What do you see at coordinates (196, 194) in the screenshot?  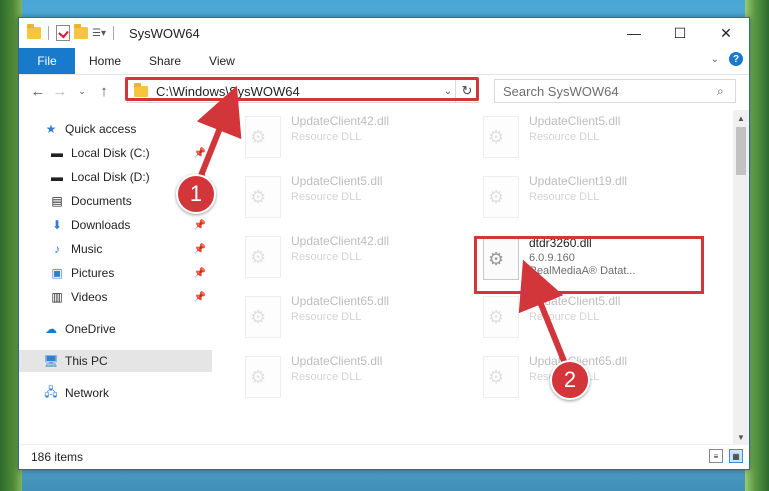 I see `callout-one: 1` at bounding box center [196, 194].